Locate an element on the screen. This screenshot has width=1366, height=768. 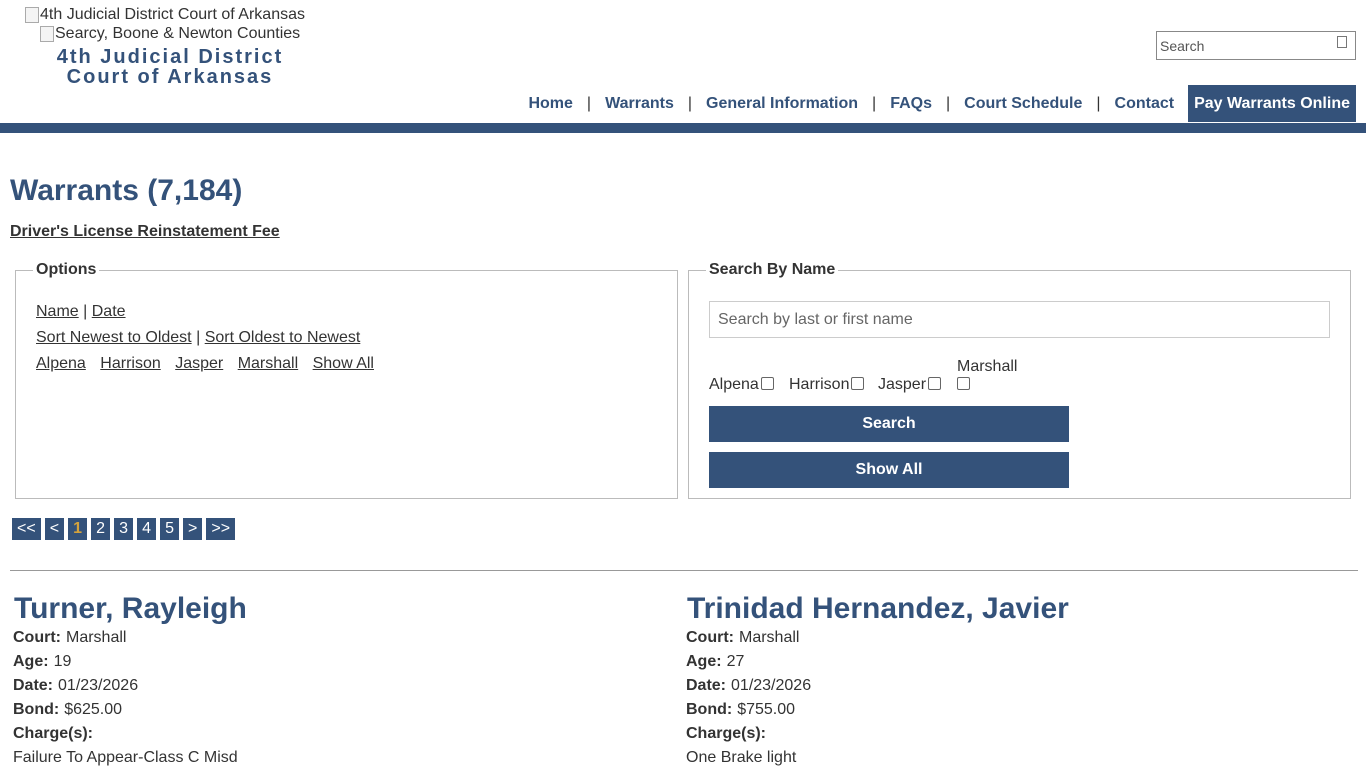
logo-alt-text: 4th Judicial District Court of Arkansas is located at coordinates (172, 14).